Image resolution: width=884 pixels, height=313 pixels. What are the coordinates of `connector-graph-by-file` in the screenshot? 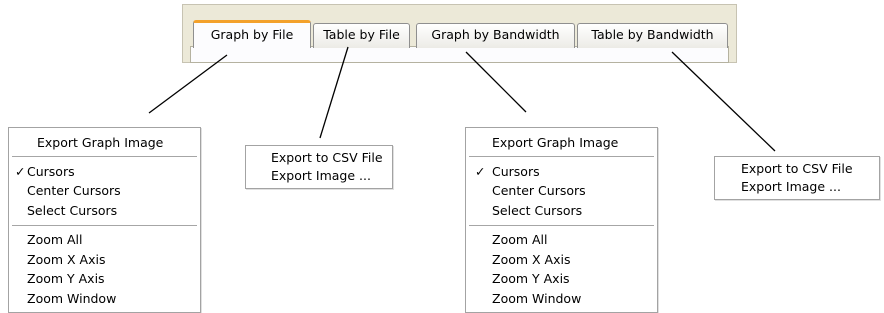 It's located at (188, 84).